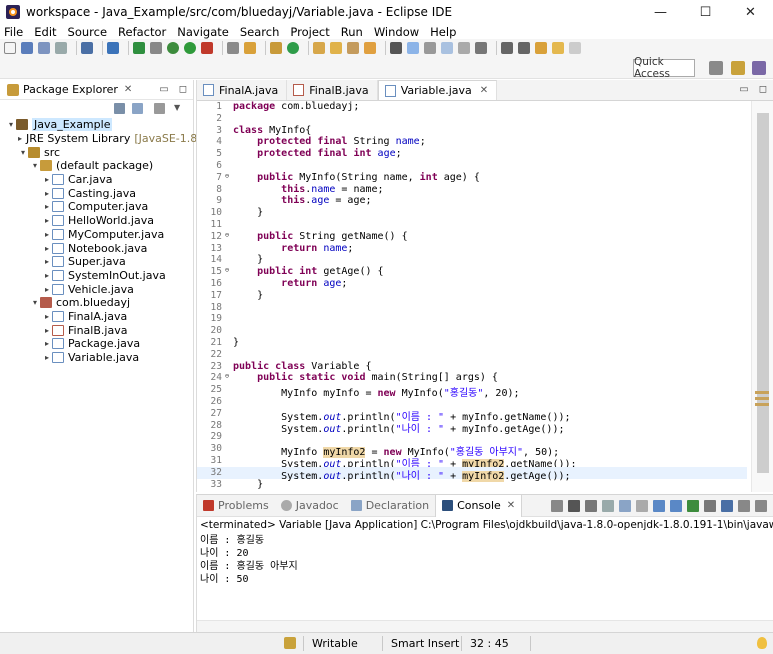 The width and height of the screenshot is (773, 654). What do you see at coordinates (479, 505) in the screenshot?
I see `tab-console: Console ✕` at bounding box center [479, 505].